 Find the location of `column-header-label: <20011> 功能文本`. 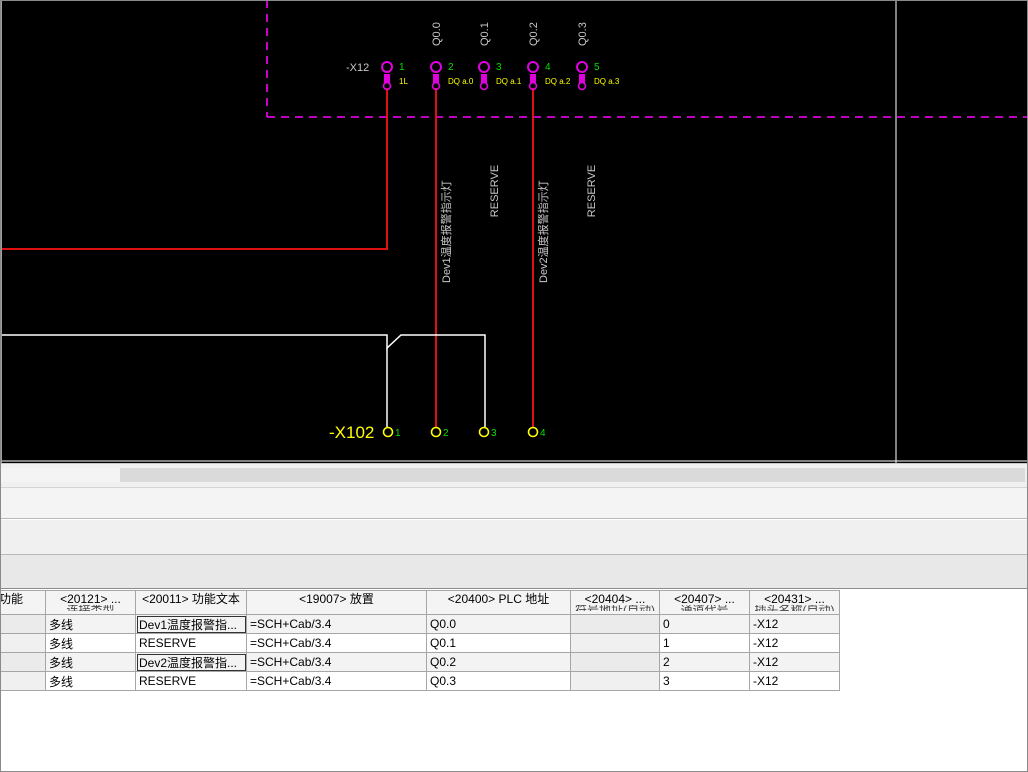

column-header-label: <20011> 功能文本 is located at coordinates (191, 599).